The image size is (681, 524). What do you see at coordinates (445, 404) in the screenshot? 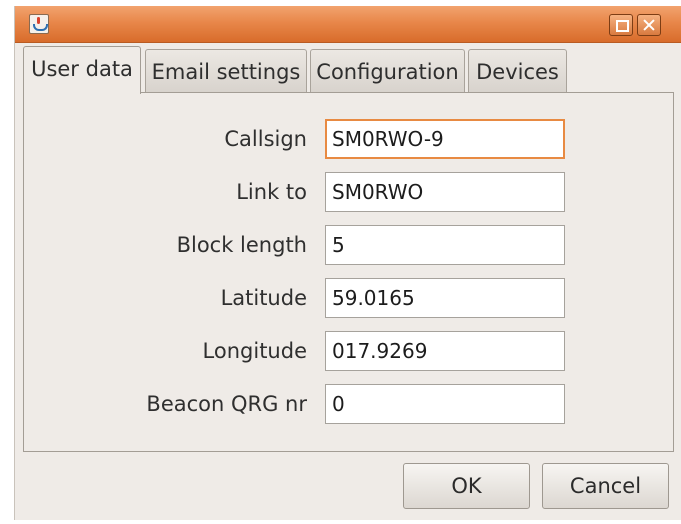
I see `beacon-qrg-input` at bounding box center [445, 404].